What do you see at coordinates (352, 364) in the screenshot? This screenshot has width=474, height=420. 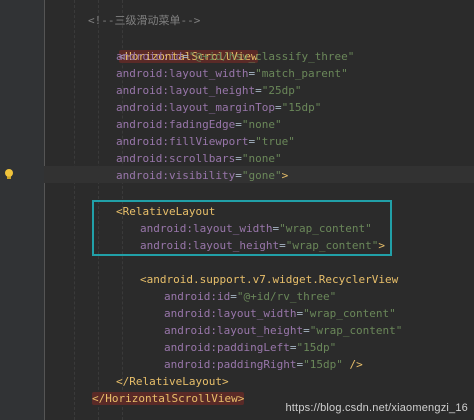 I see `tag-end: />` at bounding box center [352, 364].